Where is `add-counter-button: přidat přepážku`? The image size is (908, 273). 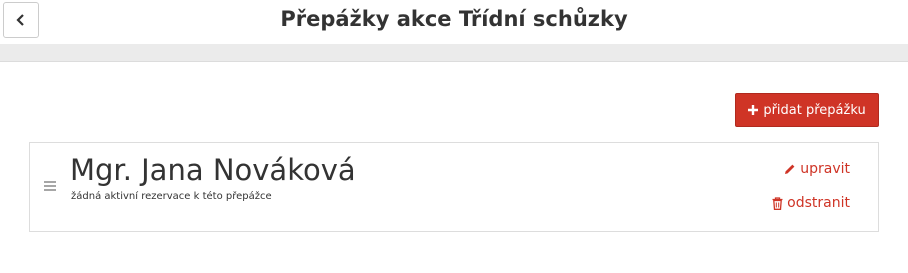
add-counter-button: přidat přepážku is located at coordinates (807, 110).